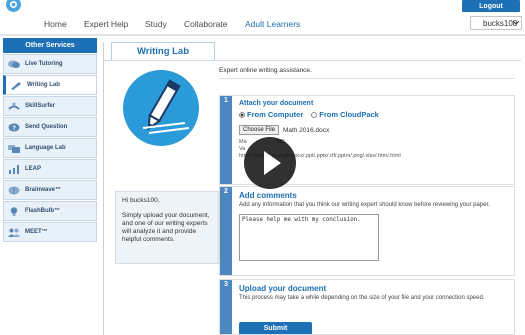  I want to click on radio-from-computer: From Computer, so click(271, 114).